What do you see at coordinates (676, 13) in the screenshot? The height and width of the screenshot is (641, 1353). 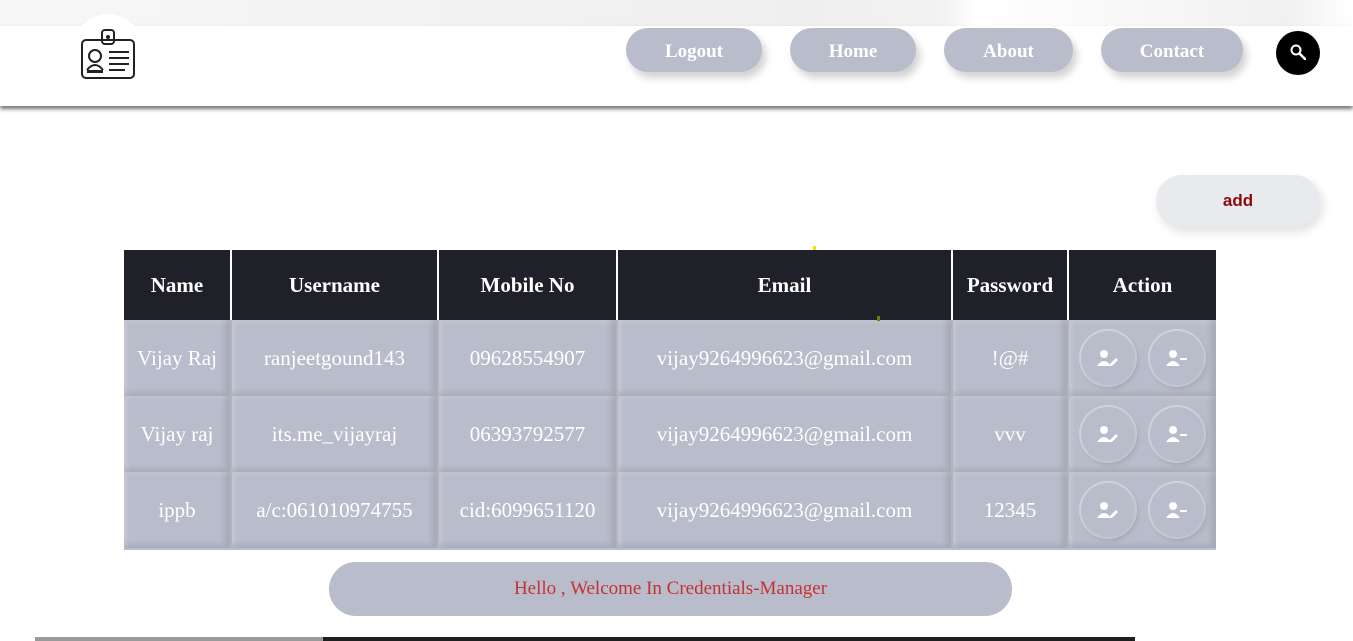 I see `top-decor-strip` at bounding box center [676, 13].